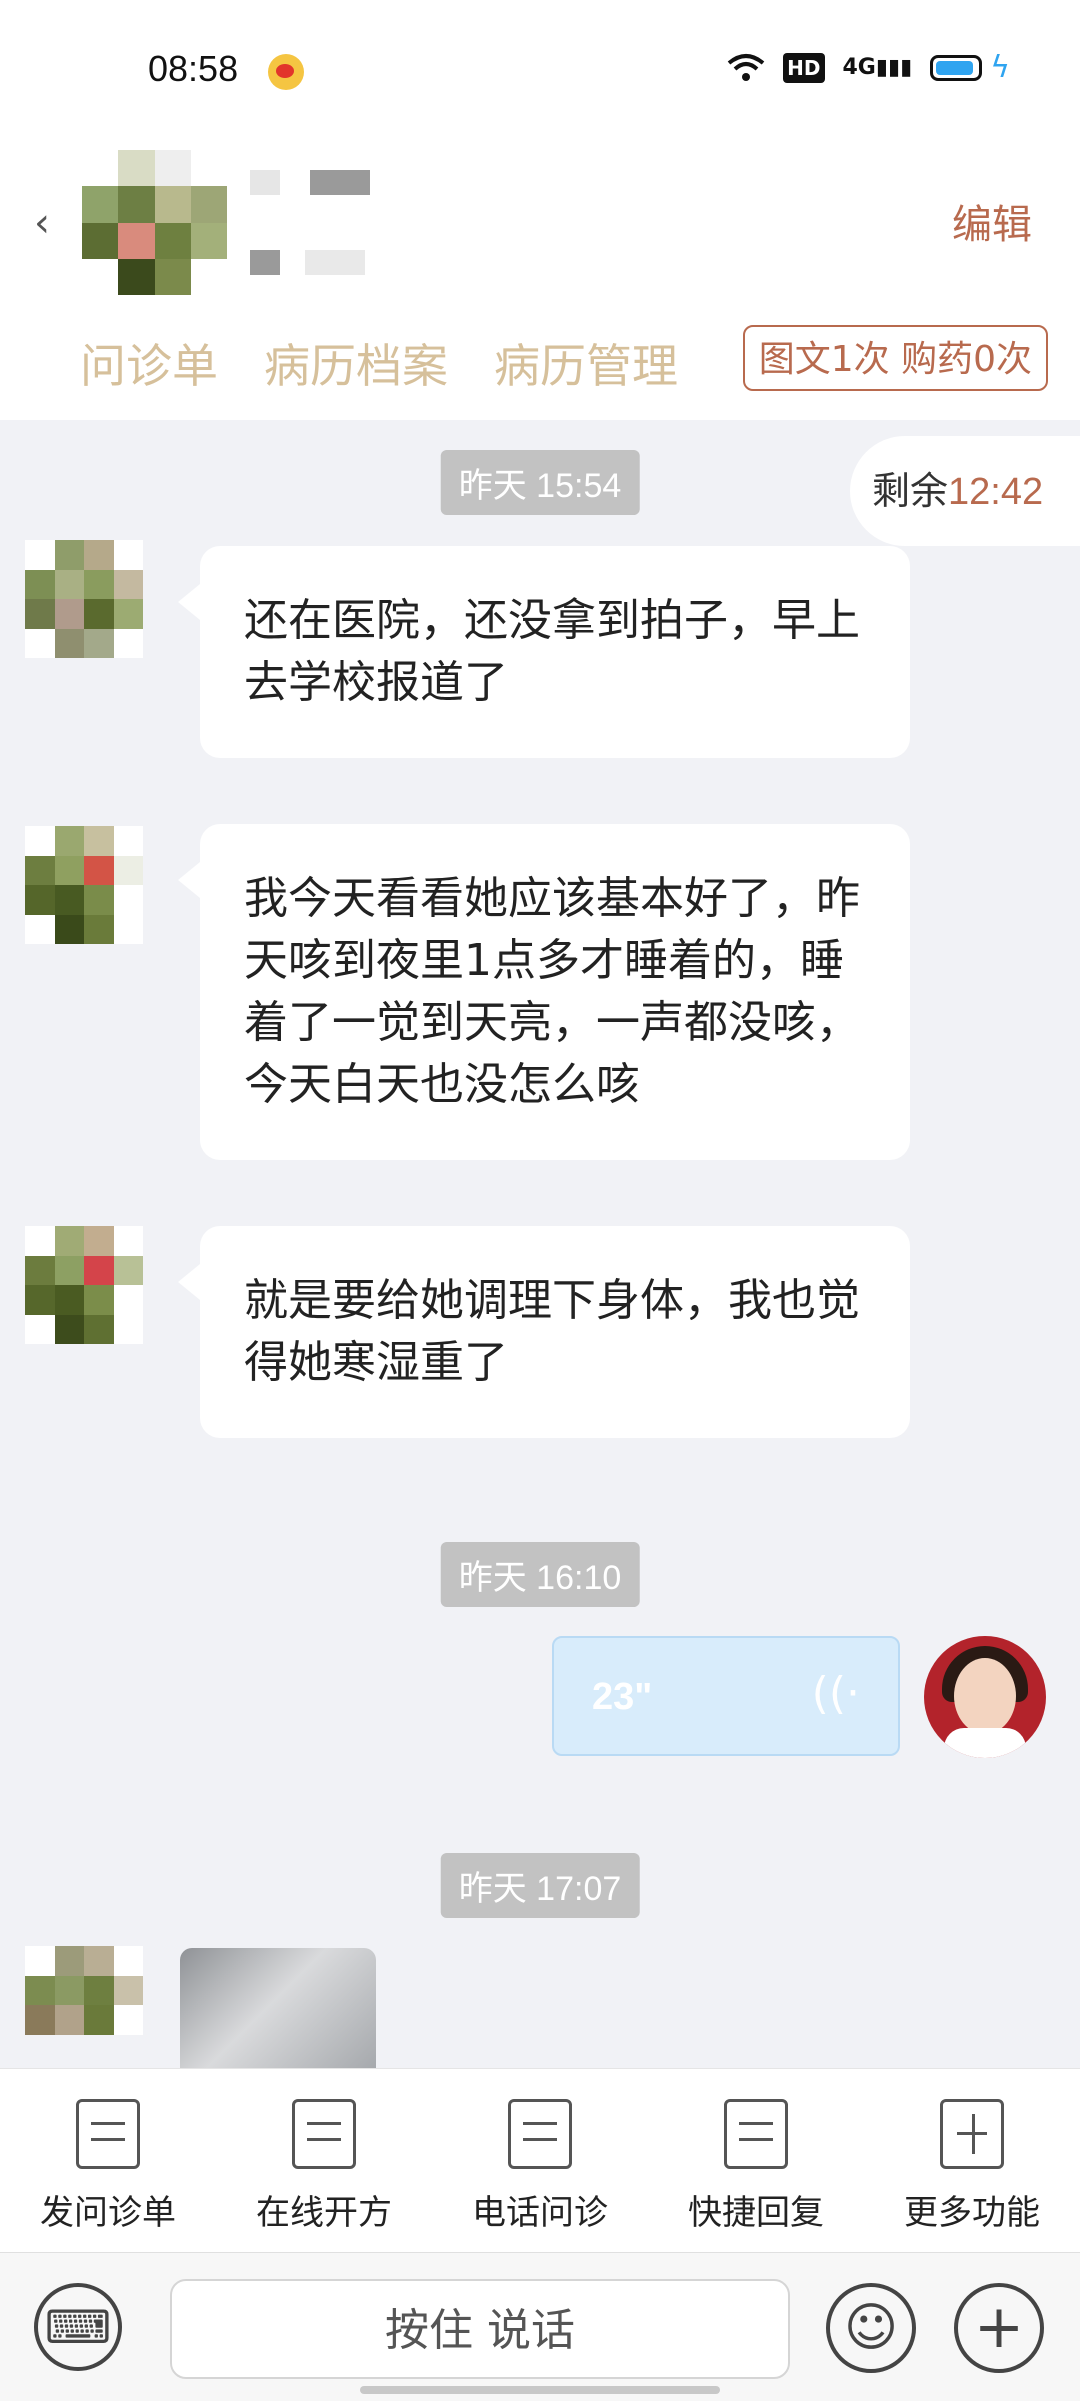  Describe the element at coordinates (972, 2134) in the screenshot. I see `plus-square-icon` at that location.